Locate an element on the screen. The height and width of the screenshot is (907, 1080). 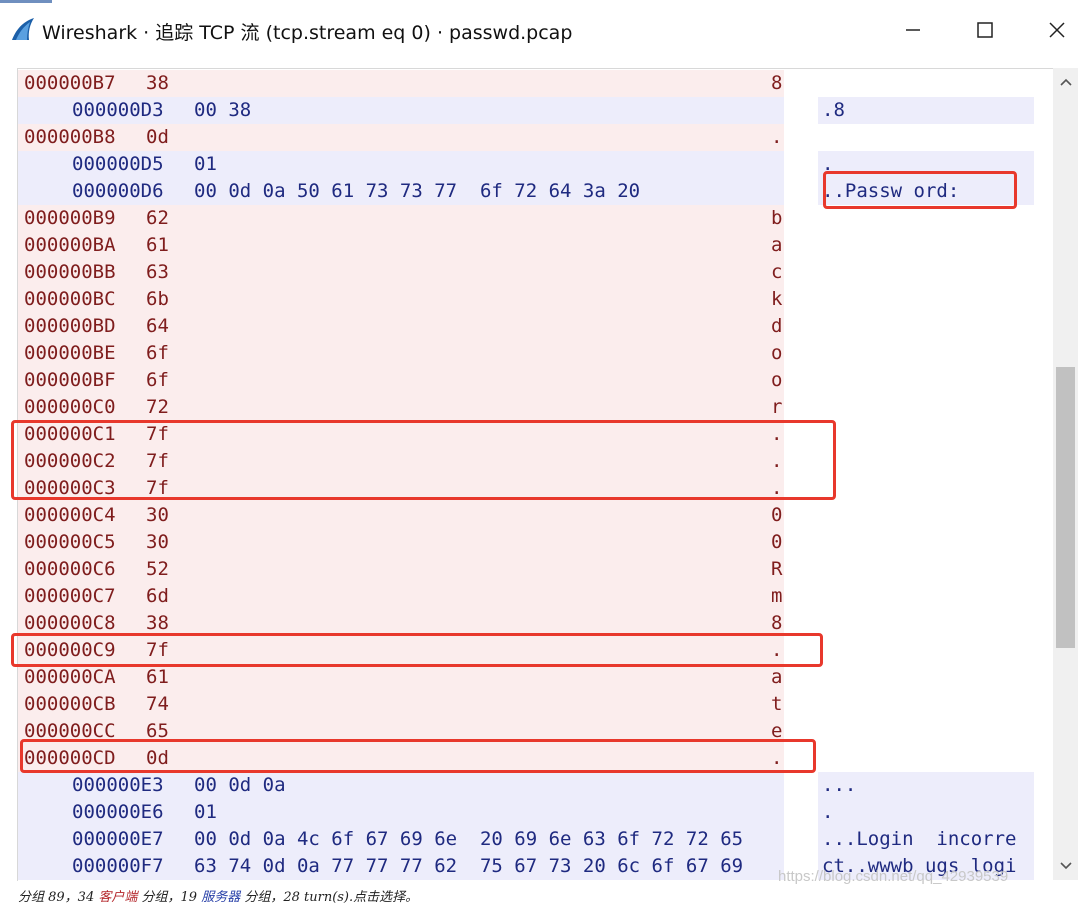
row-offset: 000000BC is located at coordinates (70, 299).